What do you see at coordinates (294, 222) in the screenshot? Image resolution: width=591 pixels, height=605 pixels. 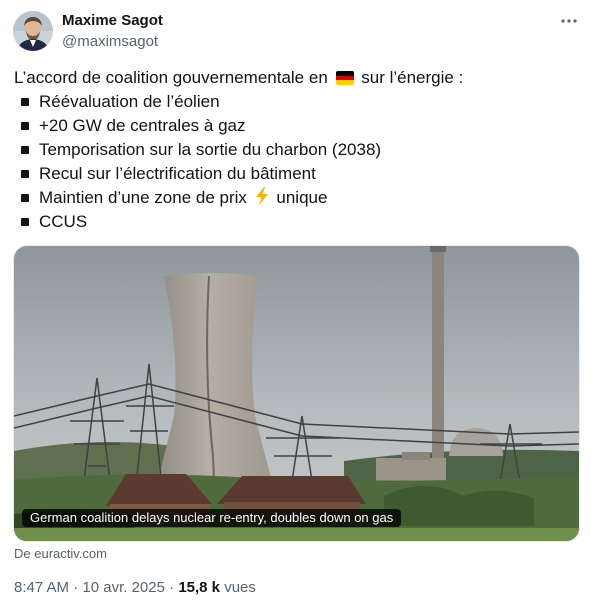 I see `tweet-bullet: CCUS` at bounding box center [294, 222].